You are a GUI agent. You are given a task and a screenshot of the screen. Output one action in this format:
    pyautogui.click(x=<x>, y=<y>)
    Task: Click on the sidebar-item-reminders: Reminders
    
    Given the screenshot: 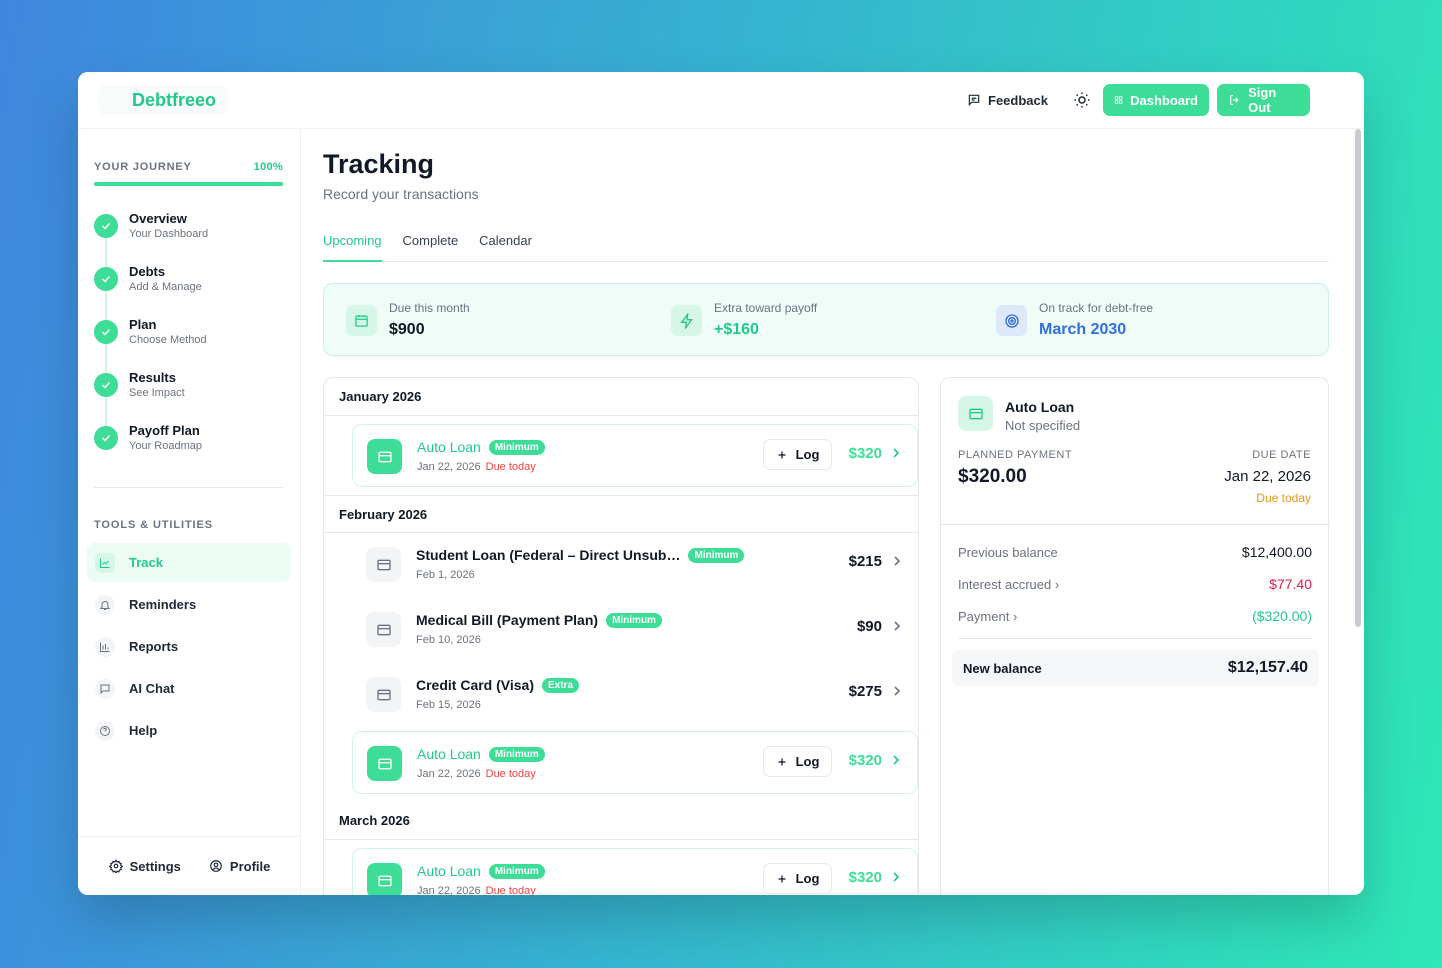 What is the action you would take?
    pyautogui.click(x=189, y=604)
    